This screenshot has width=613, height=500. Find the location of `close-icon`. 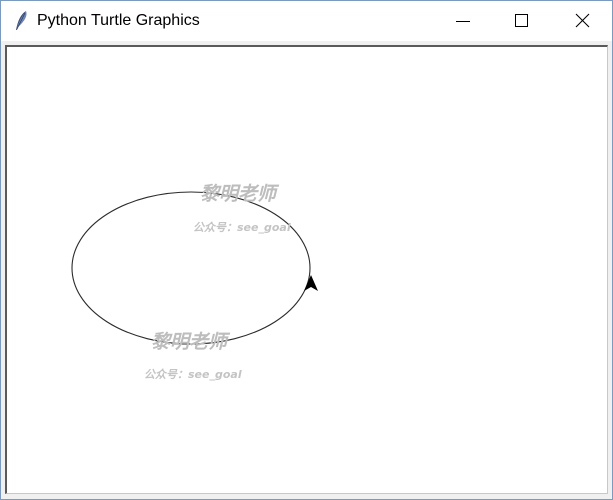

close-icon is located at coordinates (582, 20).